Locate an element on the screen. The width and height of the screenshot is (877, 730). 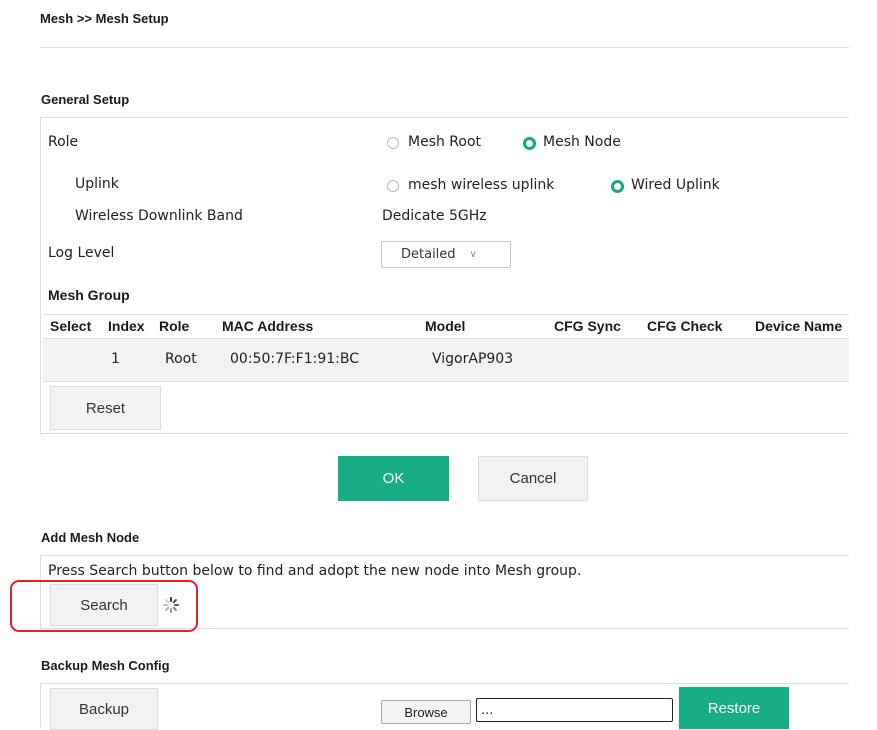
col-role: Role is located at coordinates (174, 326).